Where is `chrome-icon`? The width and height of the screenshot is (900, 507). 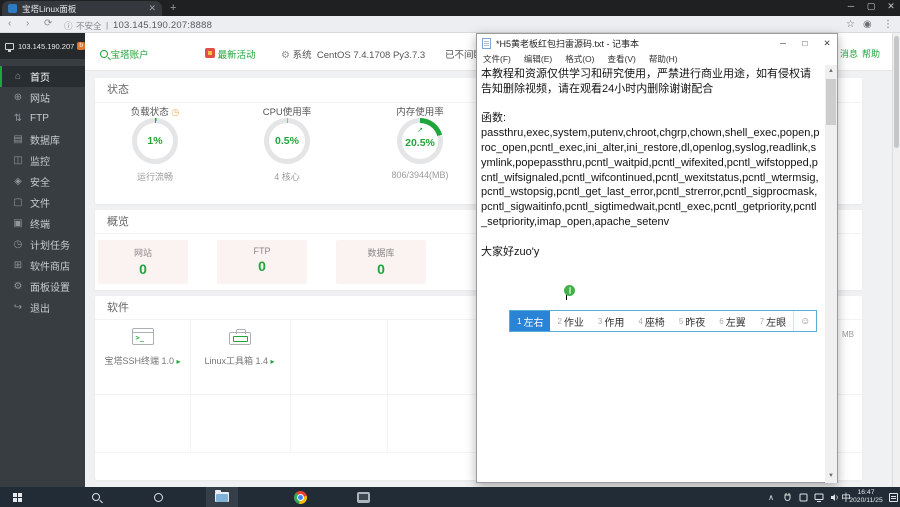
chrome-icon is located at coordinates (300, 497).